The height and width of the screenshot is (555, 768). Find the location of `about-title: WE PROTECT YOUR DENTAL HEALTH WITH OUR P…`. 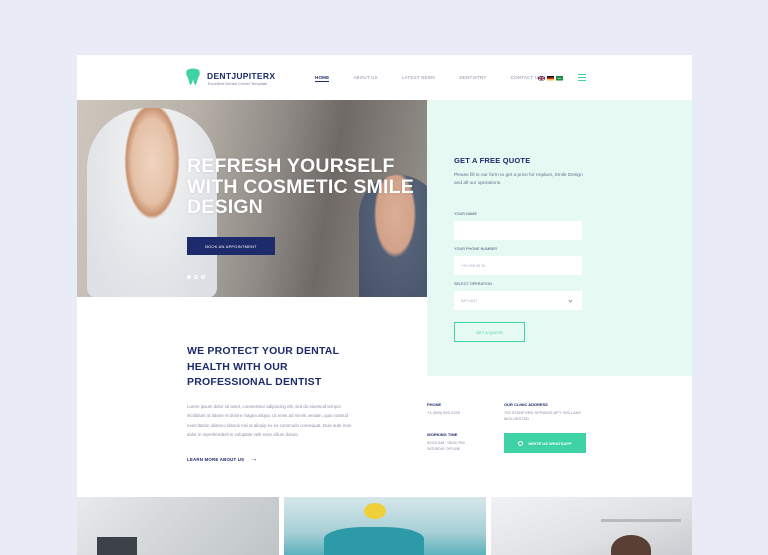

about-title: WE PROTECT YOUR DENTAL HEALTH WITH OUR P… is located at coordinates (263, 366).